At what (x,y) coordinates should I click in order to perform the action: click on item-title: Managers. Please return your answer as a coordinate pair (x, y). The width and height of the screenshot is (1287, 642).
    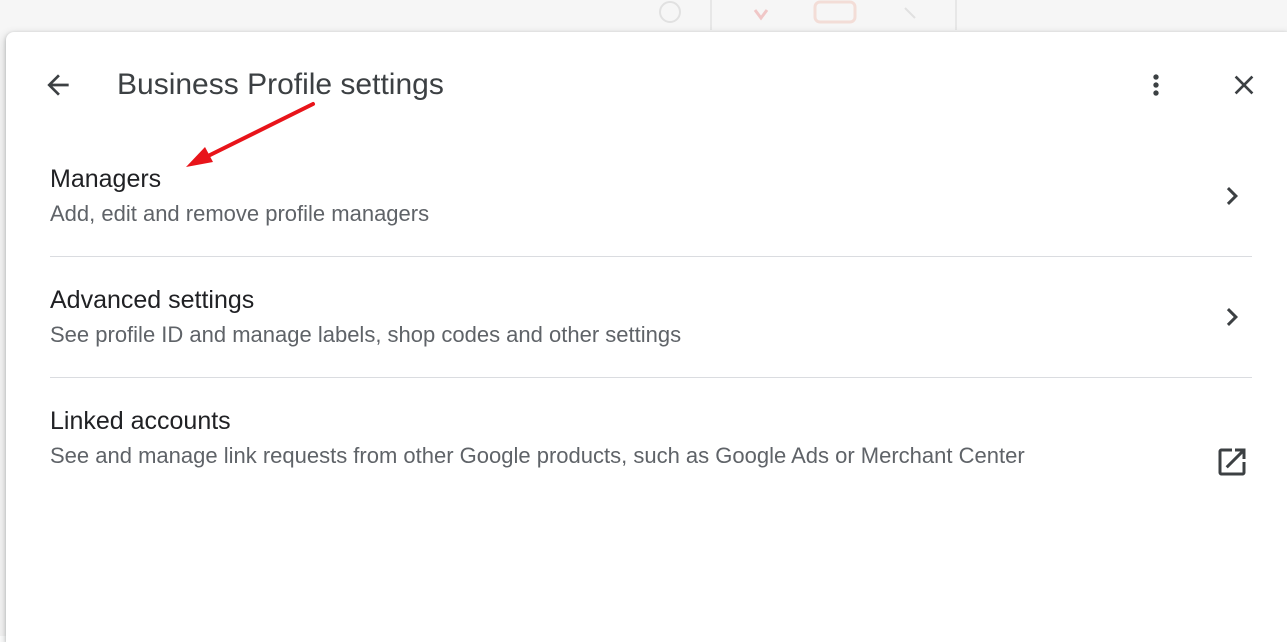
    Looking at the image, I should click on (106, 179).